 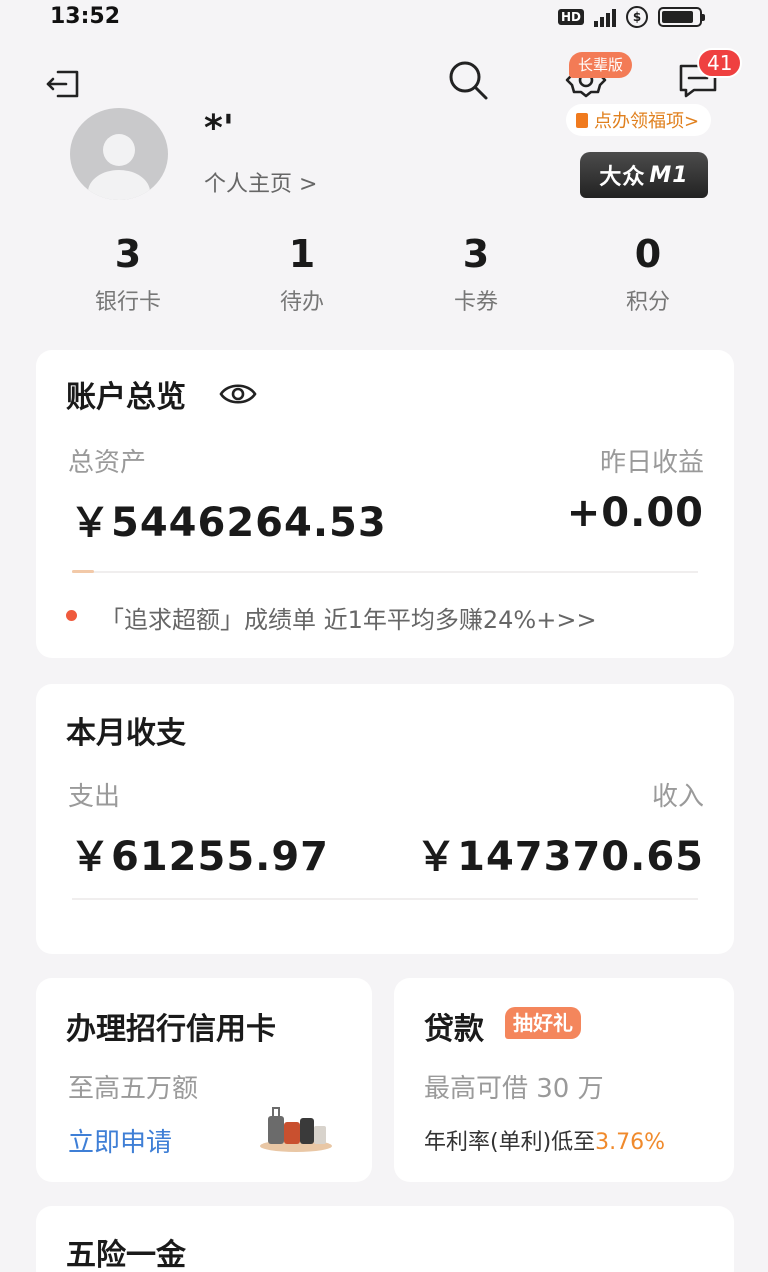 I want to click on accent-dash, so click(x=83, y=571).